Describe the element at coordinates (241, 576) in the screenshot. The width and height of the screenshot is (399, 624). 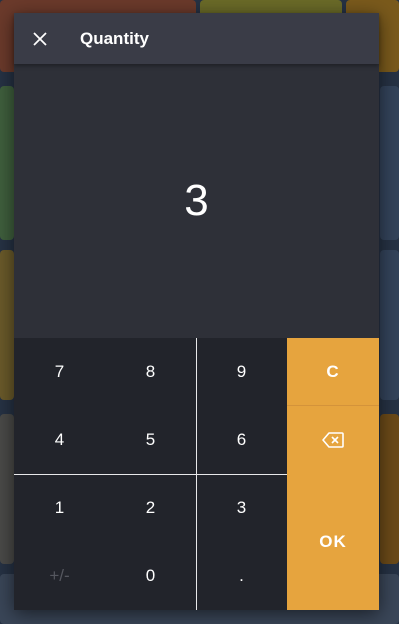
I see `key-decimal: .` at that location.